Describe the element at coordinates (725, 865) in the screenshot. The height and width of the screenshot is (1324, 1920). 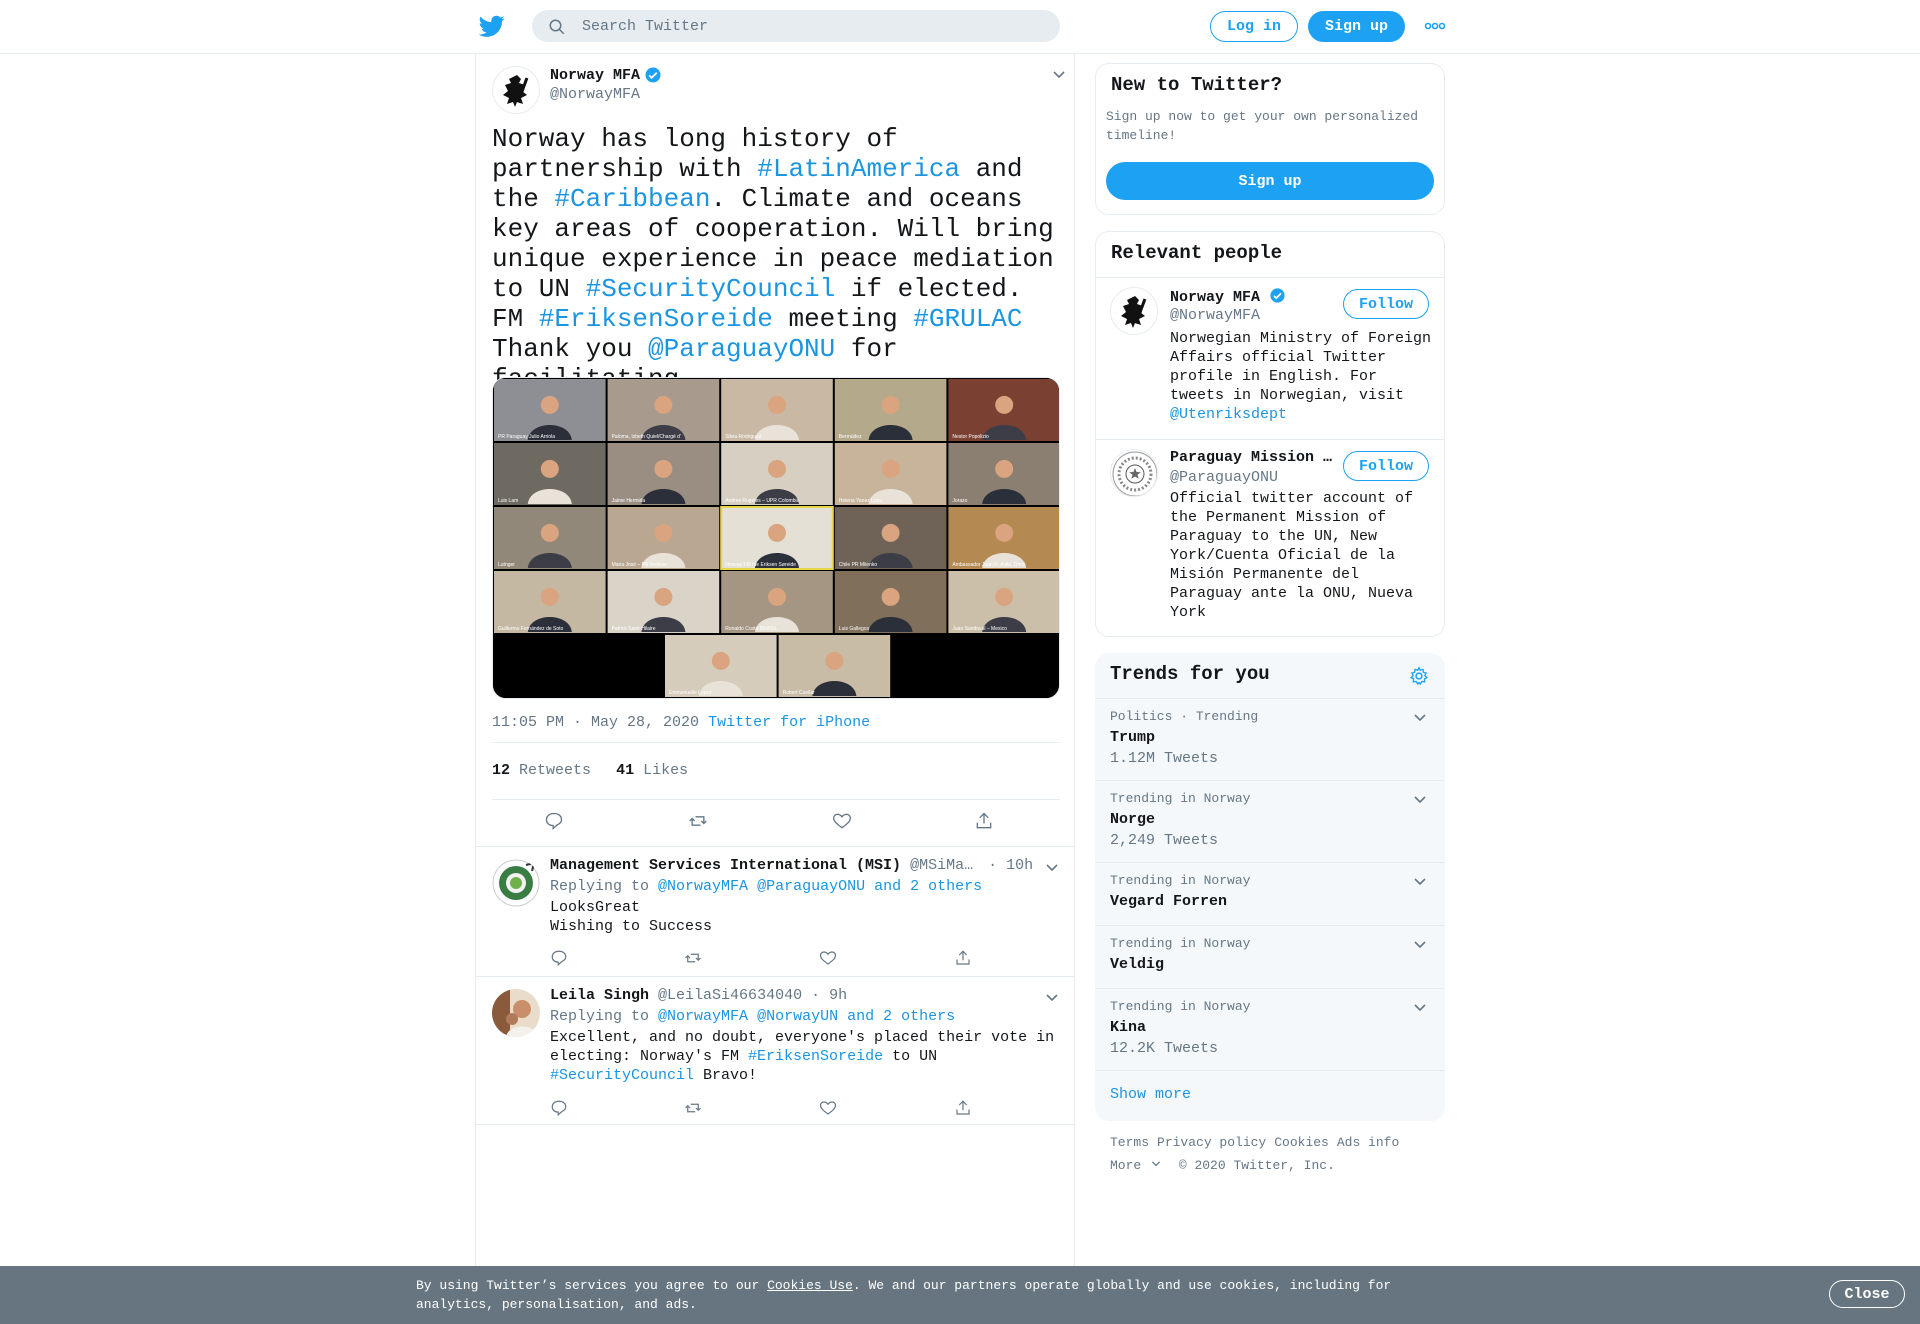
I see `reply-author-name: Management Services International (MSI)` at that location.